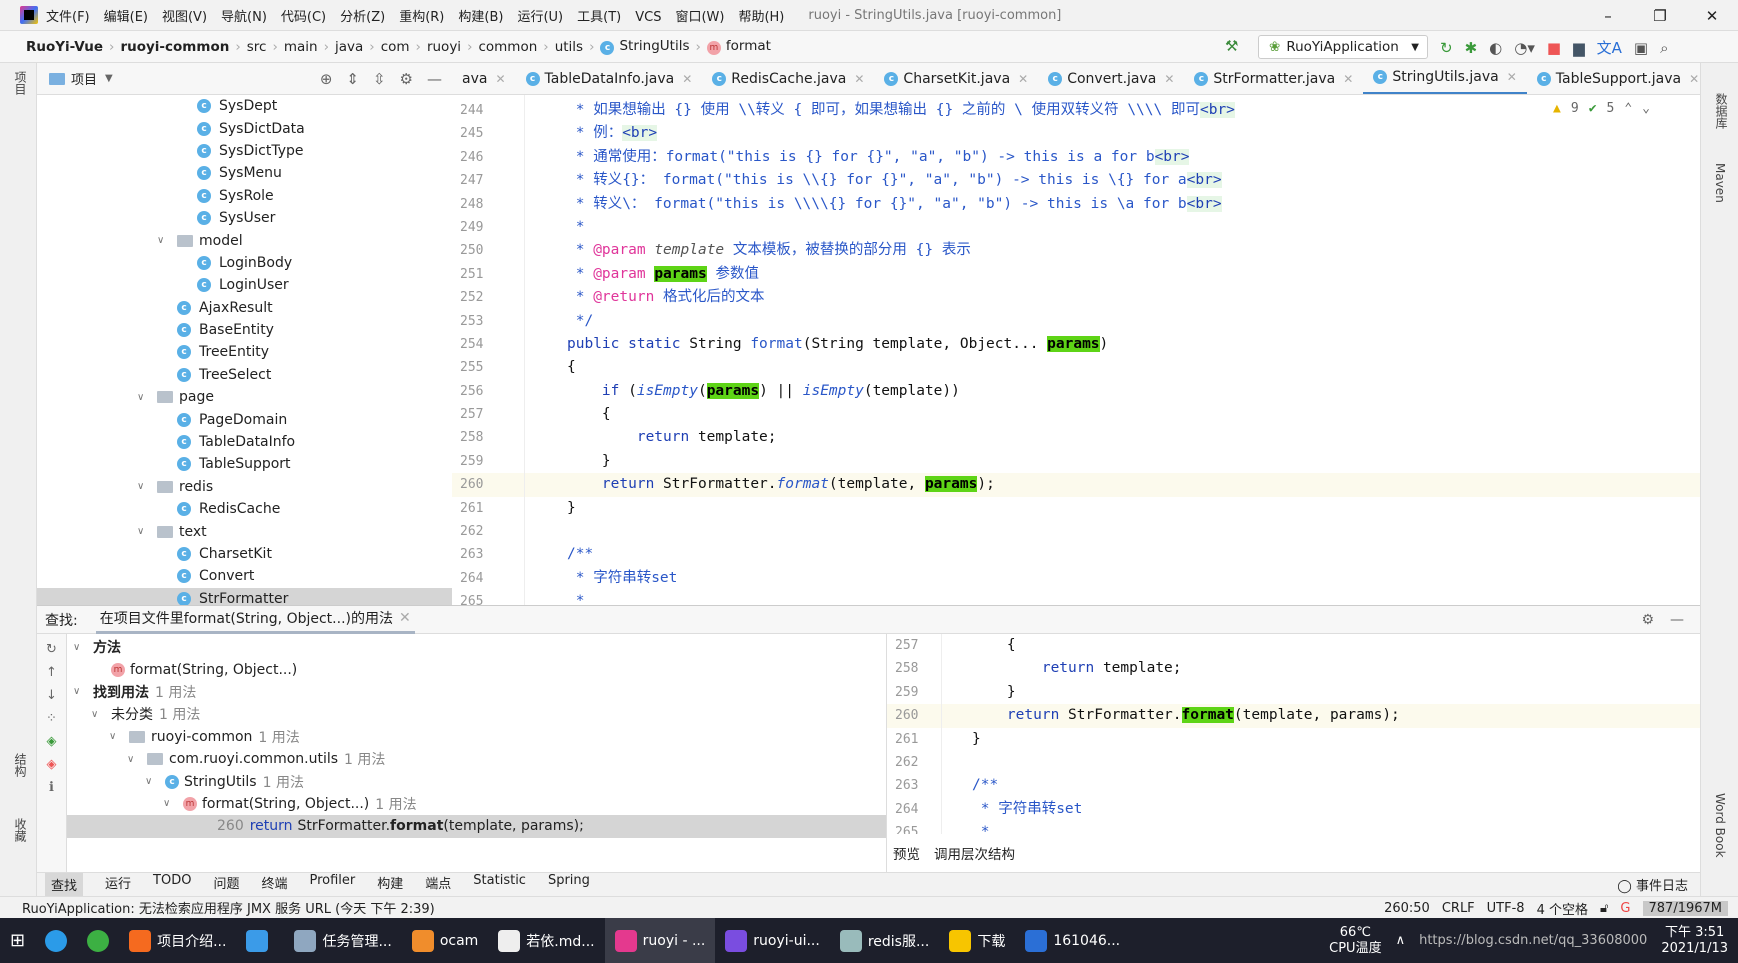  Describe the element at coordinates (1524, 48) in the screenshot. I see `profile-icon: ◔▾` at that location.